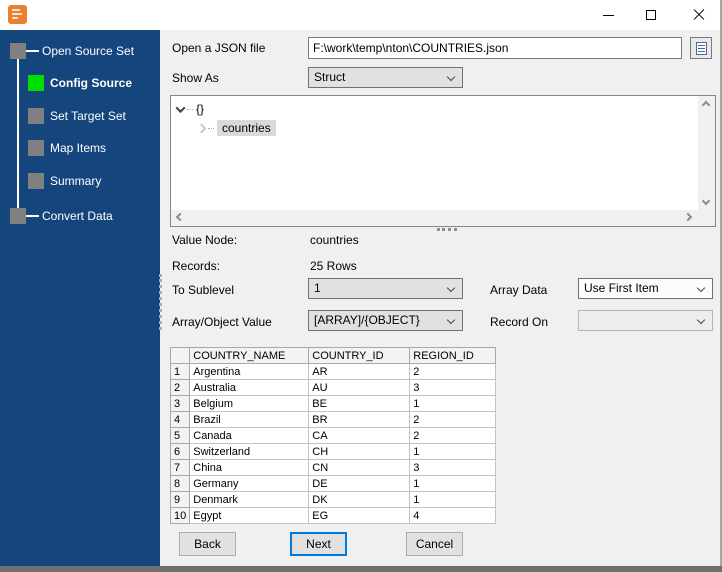 The image size is (722, 572). I want to click on array-object-value-value: [ARRAY]/{OBJECT}, so click(367, 320).